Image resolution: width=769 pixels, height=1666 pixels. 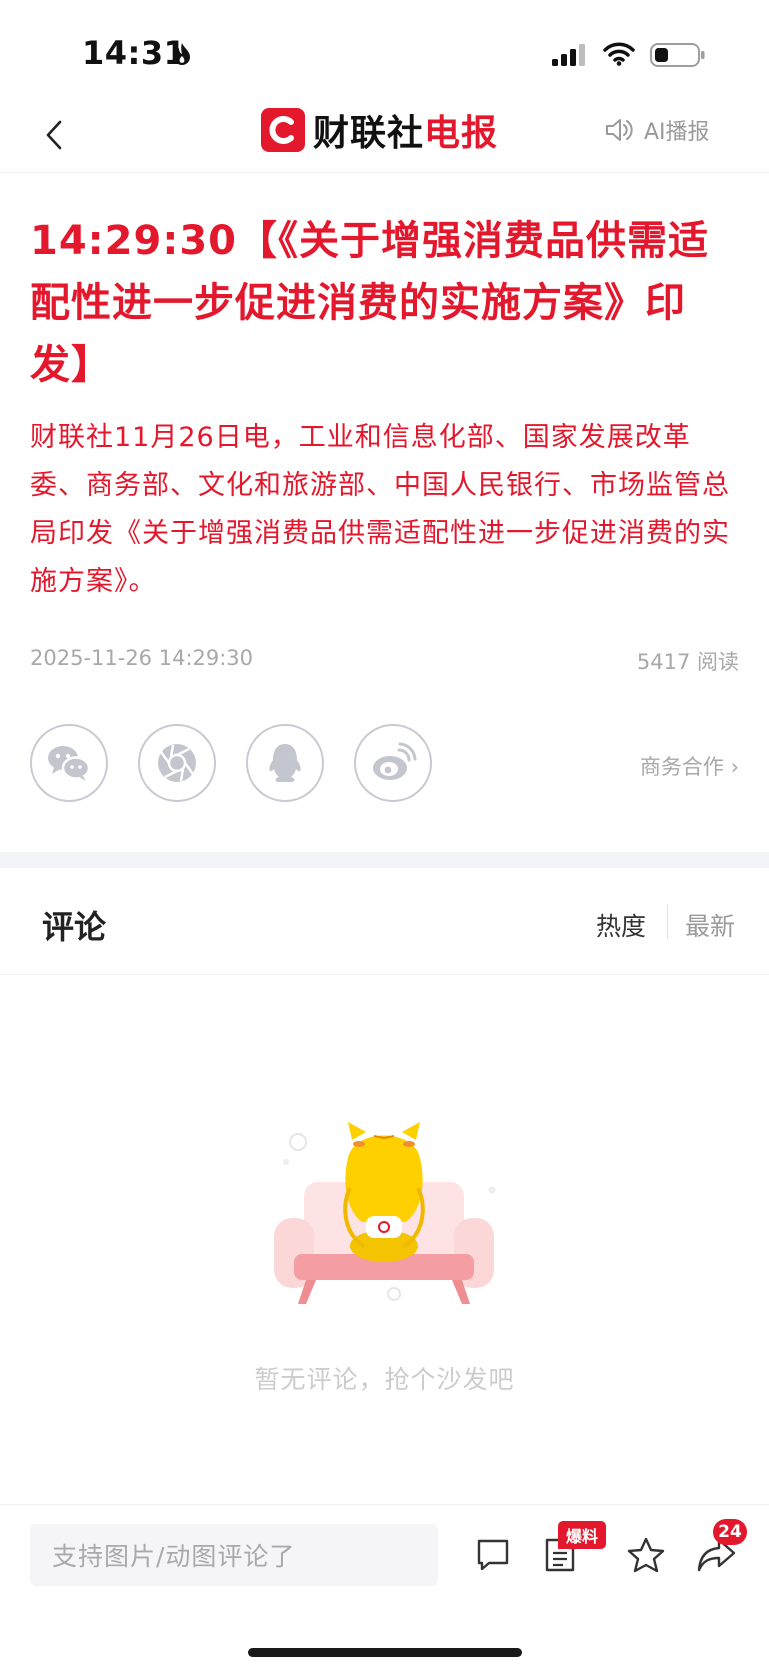 What do you see at coordinates (461, 133) in the screenshot?
I see `logo-text-red: 电报` at bounding box center [461, 133].